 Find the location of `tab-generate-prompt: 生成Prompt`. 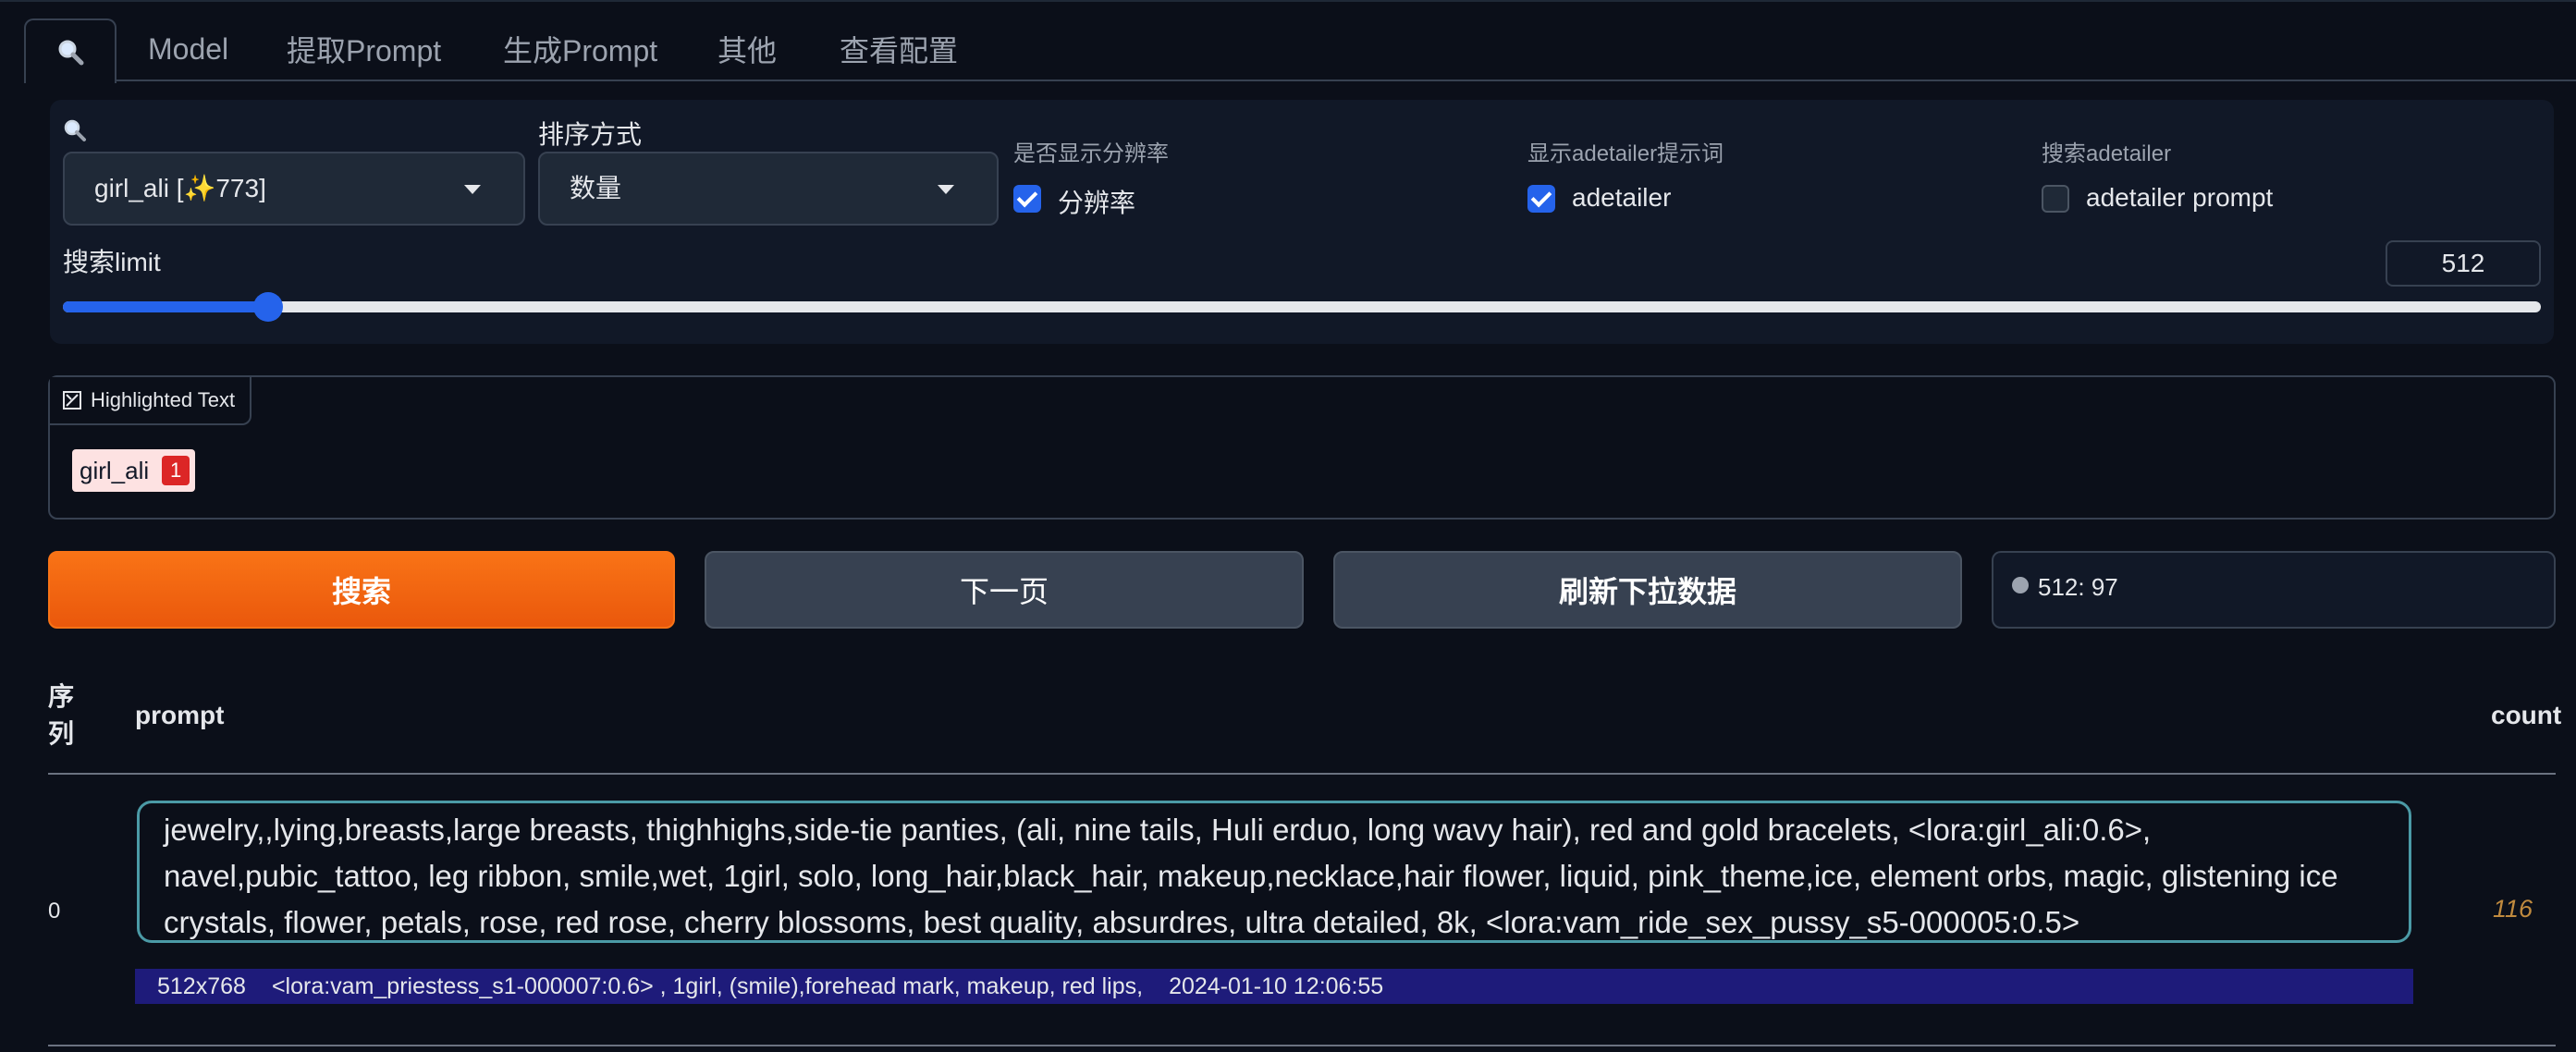

tab-generate-prompt: 生成Prompt is located at coordinates (580, 49).